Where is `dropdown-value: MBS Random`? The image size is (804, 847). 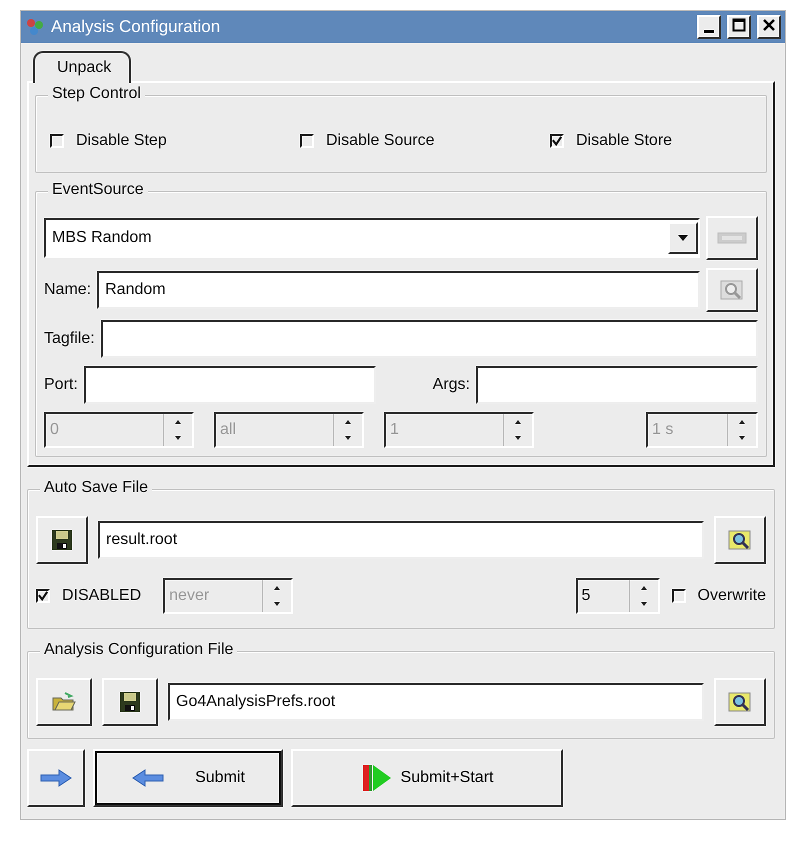 dropdown-value: MBS Random is located at coordinates (102, 238).